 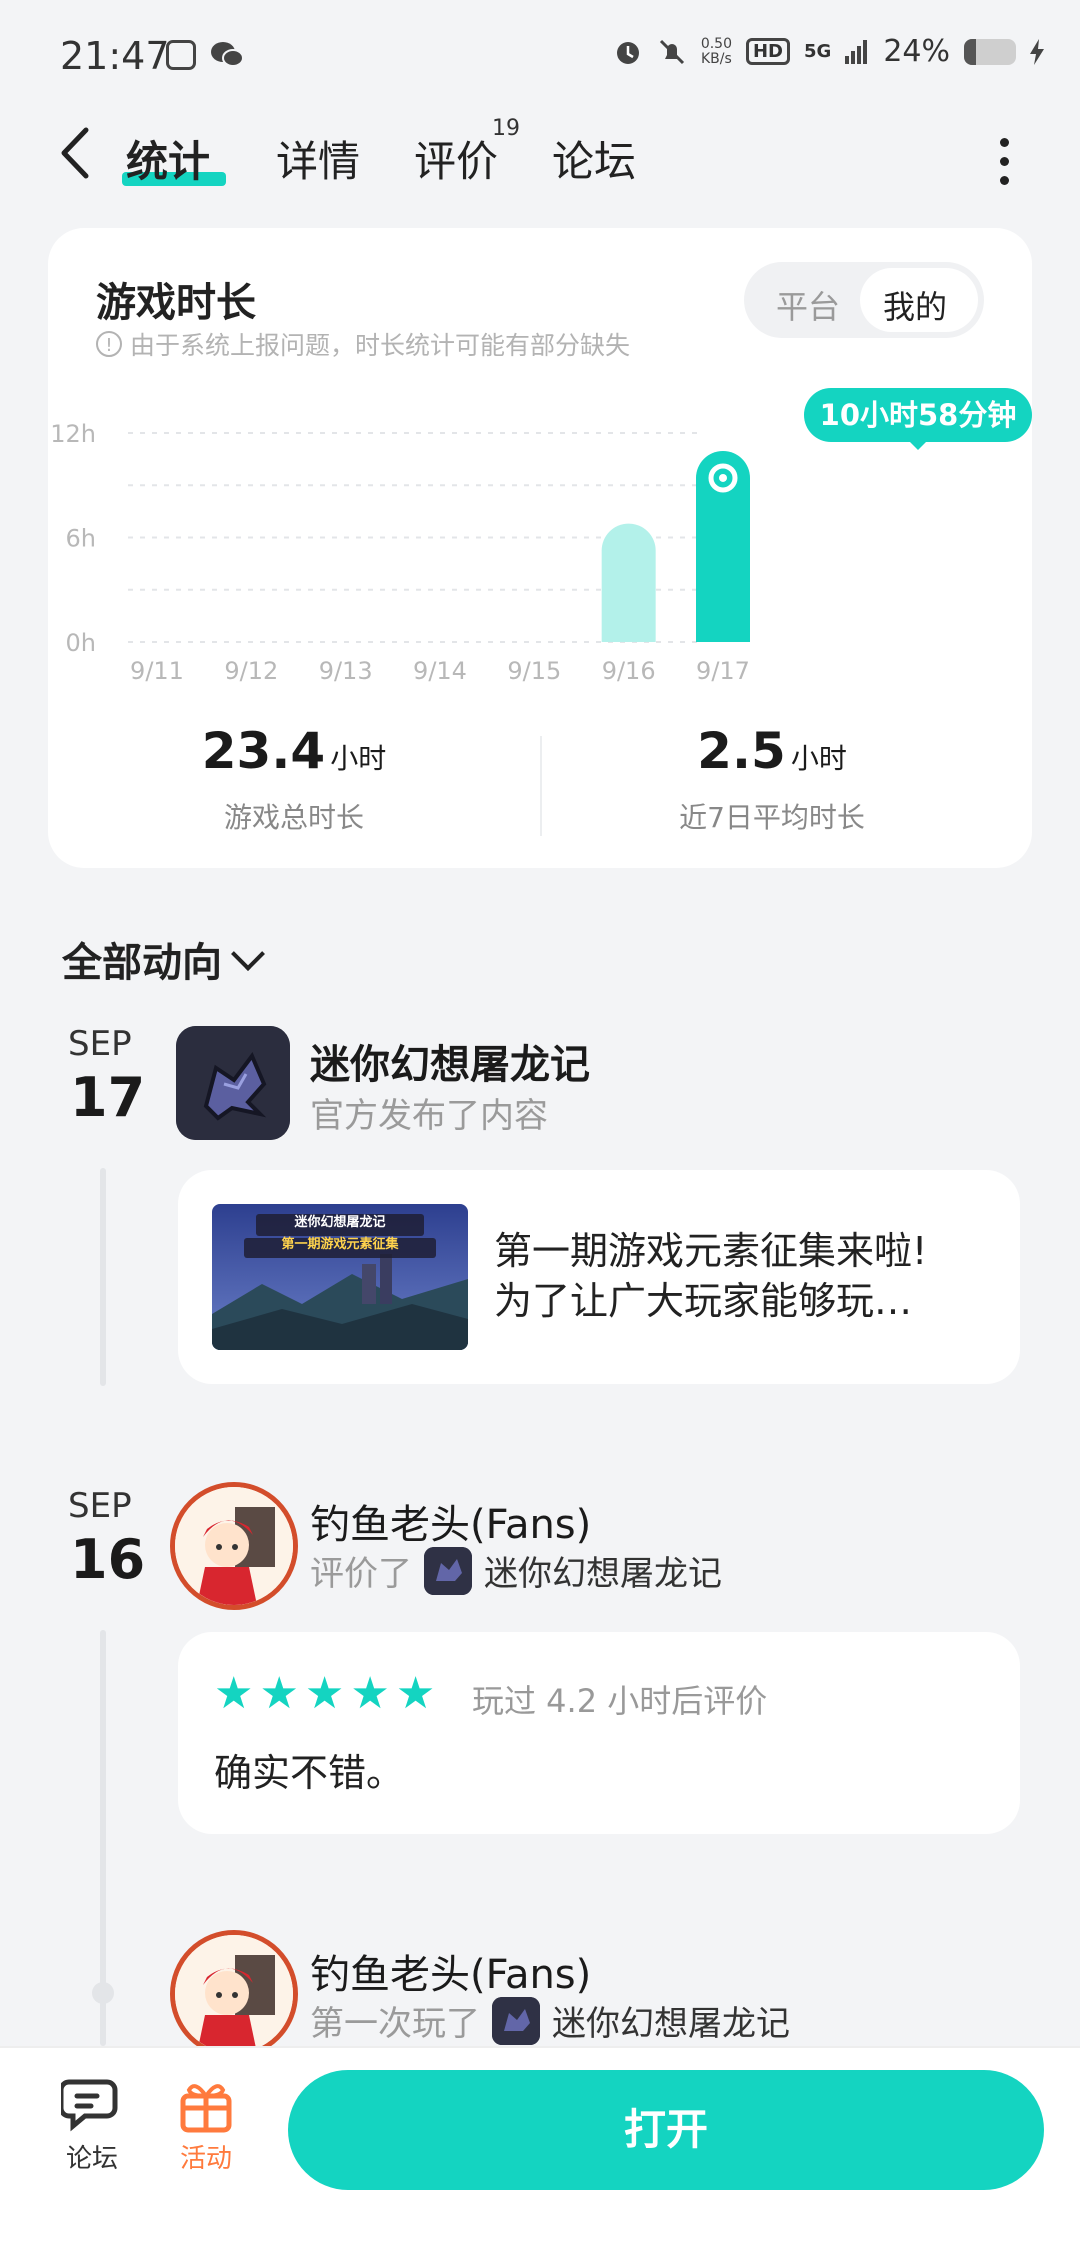 What do you see at coordinates (620, 1701) in the screenshot?
I see `review-meta: 玩过 4.2 小时后评价` at bounding box center [620, 1701].